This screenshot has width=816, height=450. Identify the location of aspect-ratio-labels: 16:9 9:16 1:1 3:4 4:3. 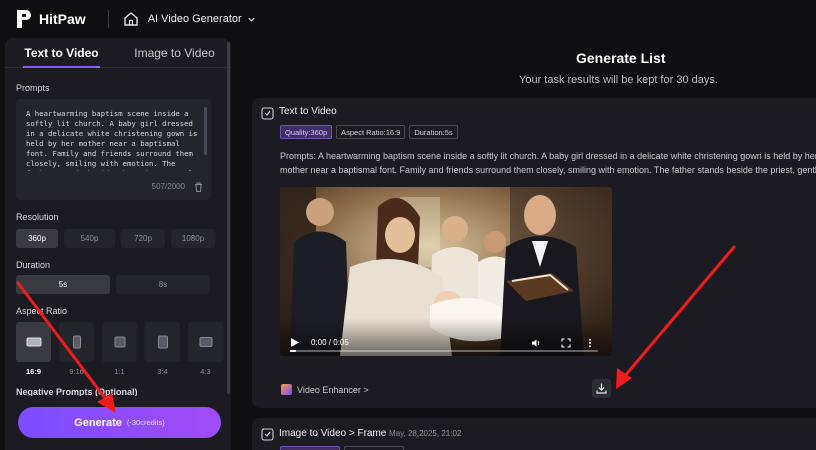
(119, 371).